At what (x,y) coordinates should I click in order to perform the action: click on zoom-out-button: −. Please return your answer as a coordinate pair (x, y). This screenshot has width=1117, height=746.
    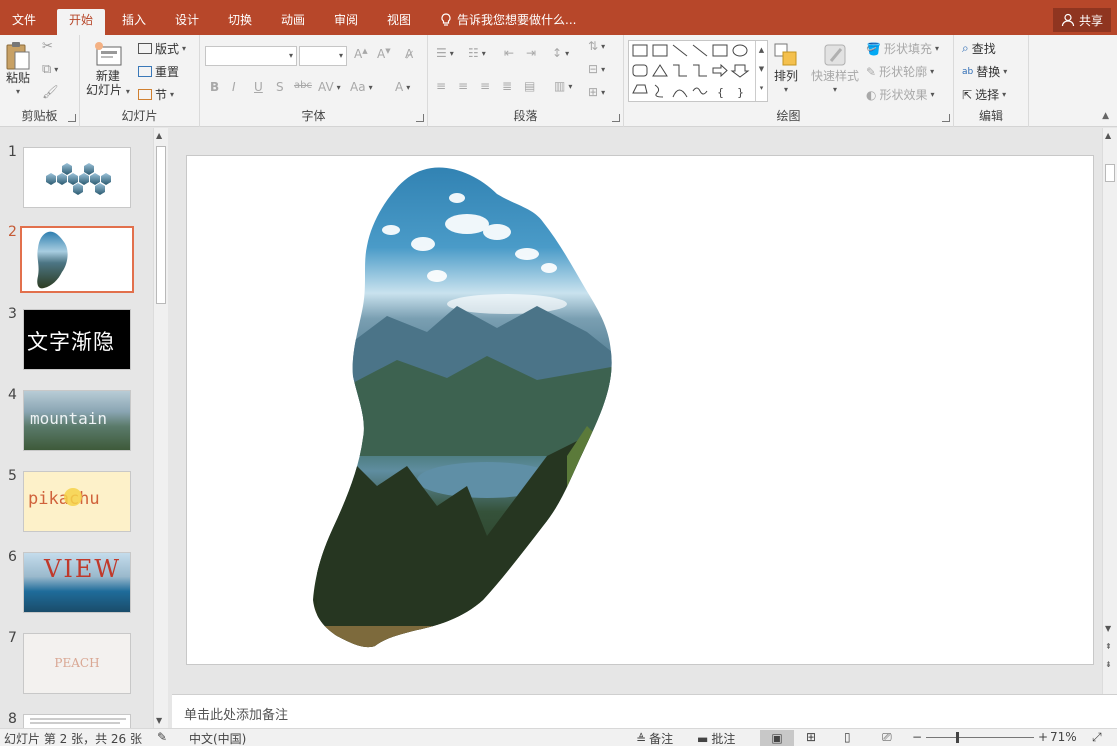
    Looking at the image, I should click on (917, 737).